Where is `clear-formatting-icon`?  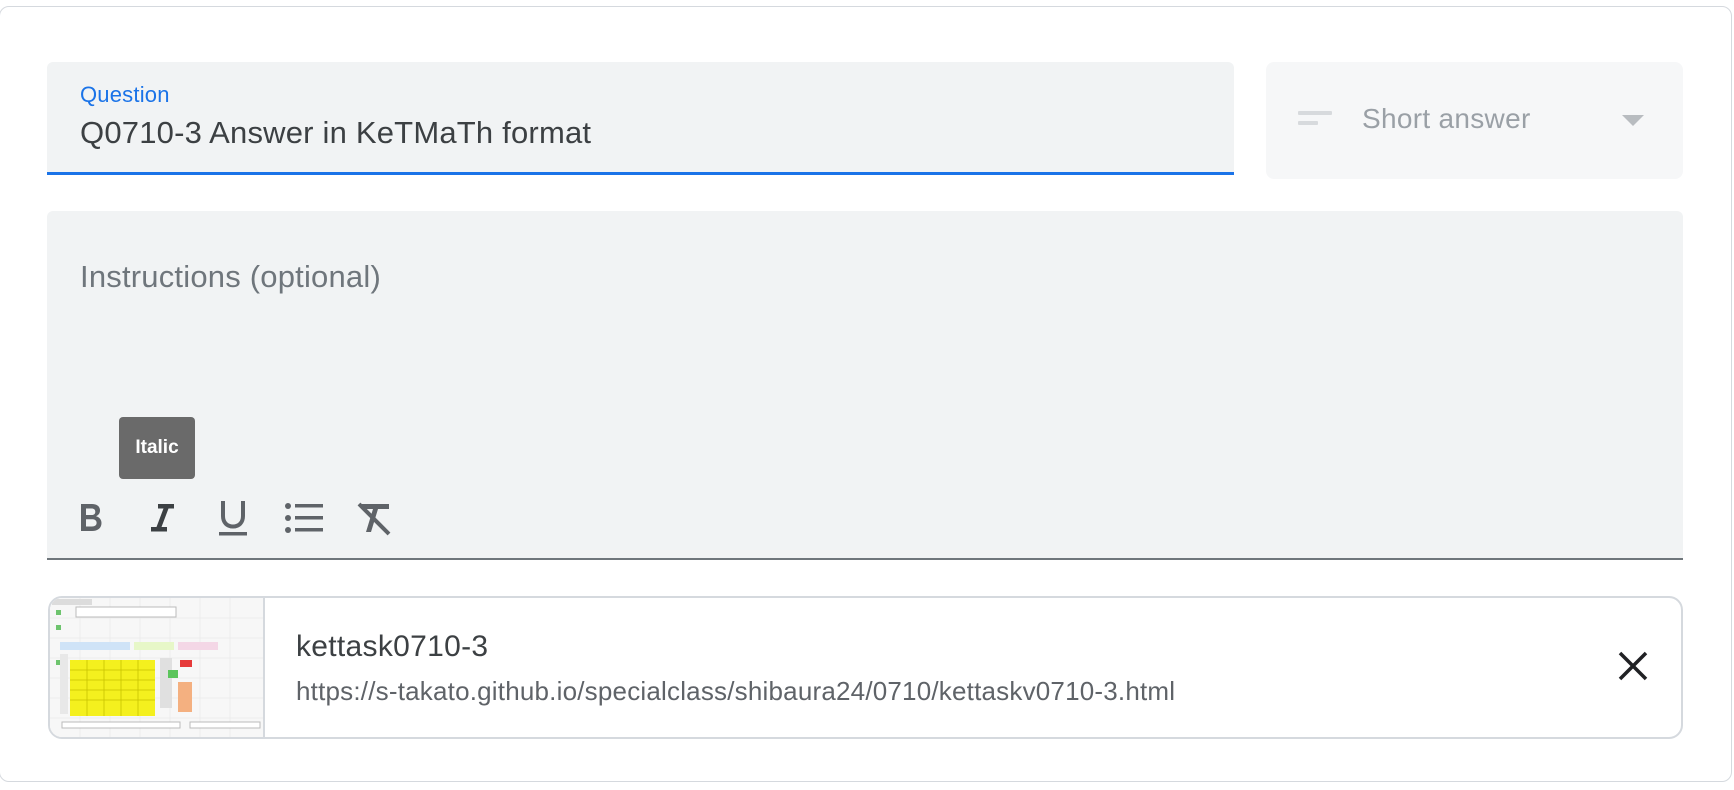 clear-formatting-icon is located at coordinates (374, 519).